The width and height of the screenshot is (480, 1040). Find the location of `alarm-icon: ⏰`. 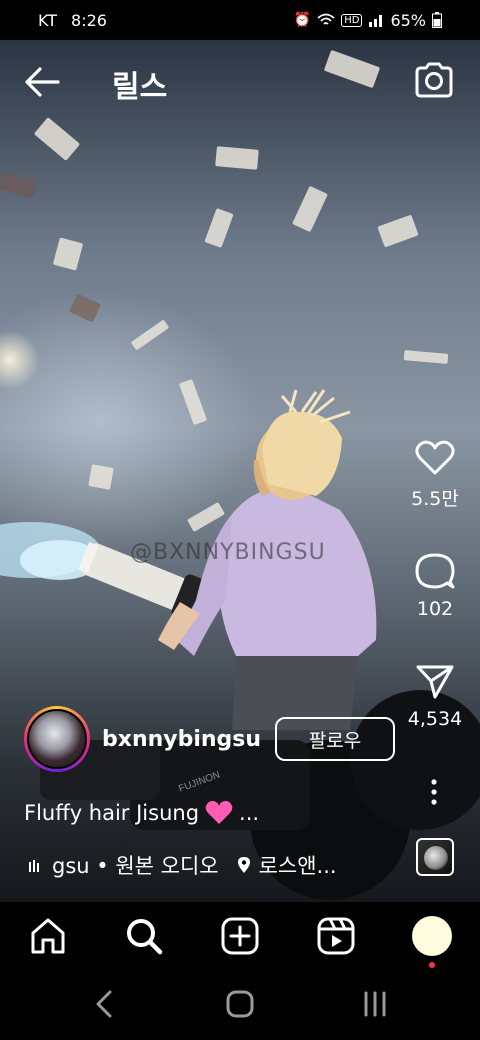

alarm-icon: ⏰ is located at coordinates (302, 20).